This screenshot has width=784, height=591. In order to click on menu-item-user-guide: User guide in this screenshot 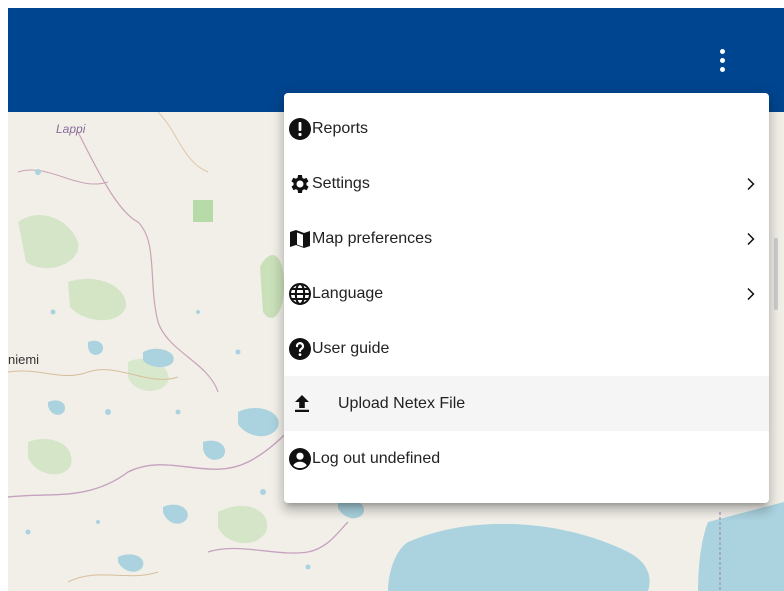, I will do `click(526, 348)`.